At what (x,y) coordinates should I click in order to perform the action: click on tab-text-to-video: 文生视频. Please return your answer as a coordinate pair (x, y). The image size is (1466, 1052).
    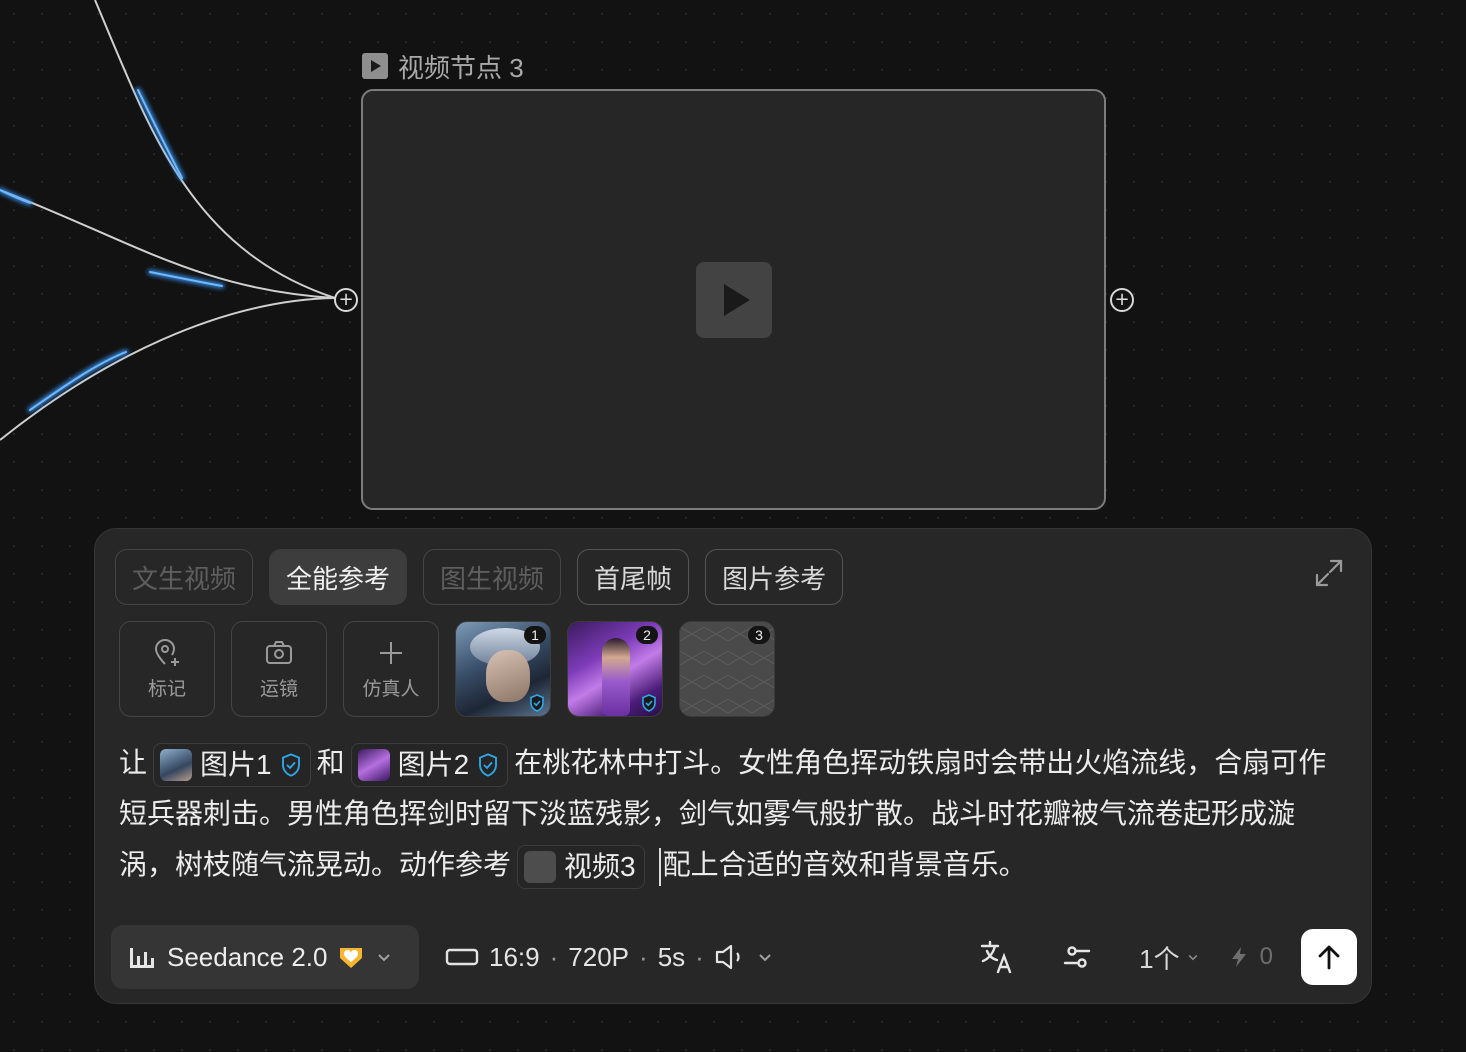
    Looking at the image, I should click on (184, 577).